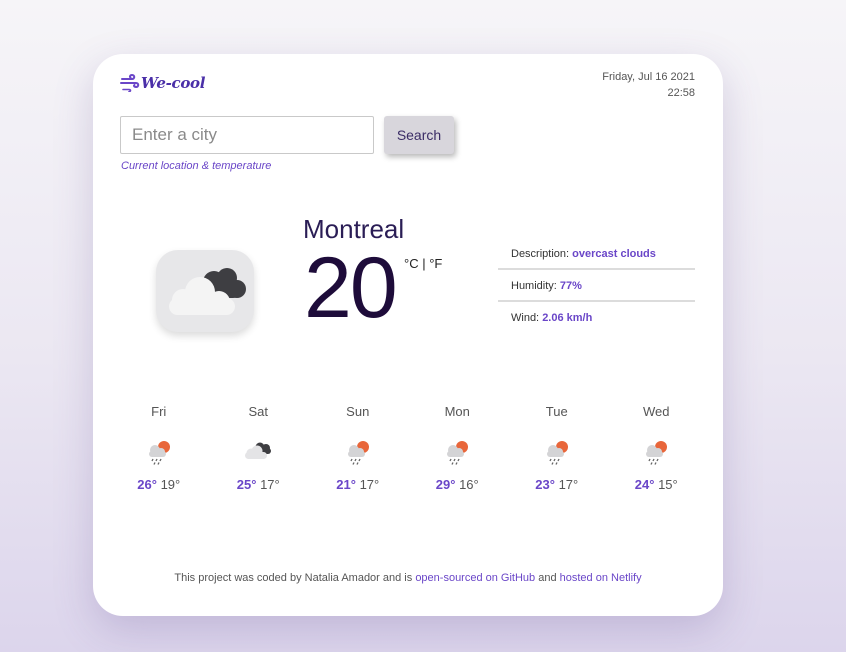 The height and width of the screenshot is (652, 846). I want to click on github-link: open-sourced on GitHub, so click(475, 578).